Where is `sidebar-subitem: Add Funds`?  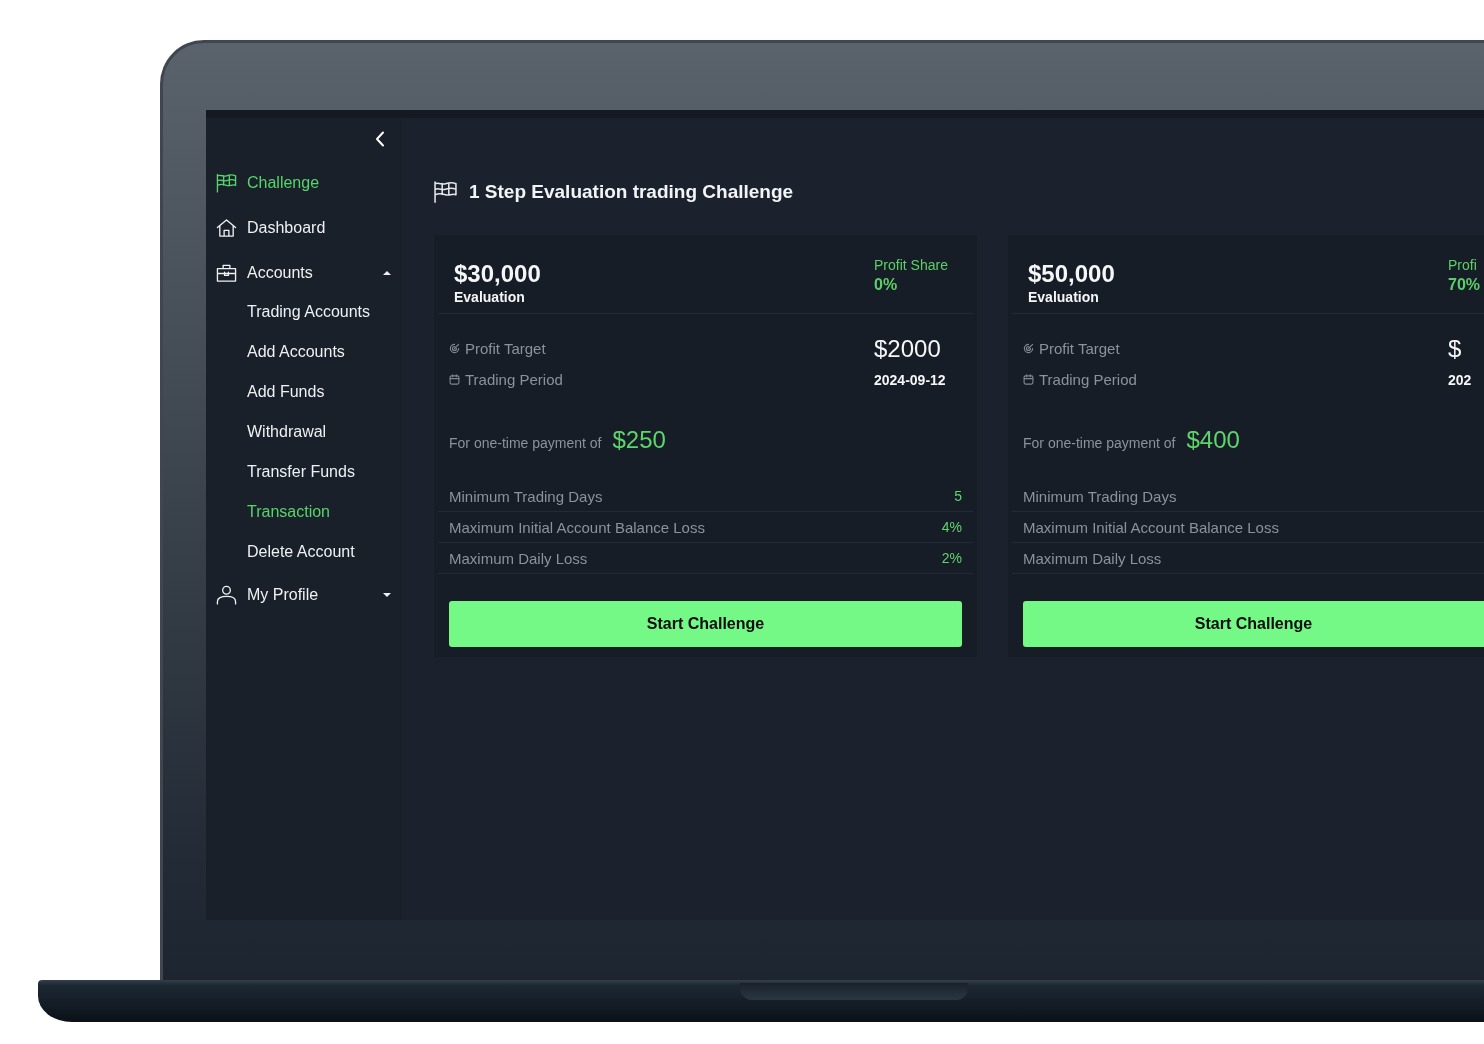
sidebar-subitem: Add Funds is located at coordinates (286, 392).